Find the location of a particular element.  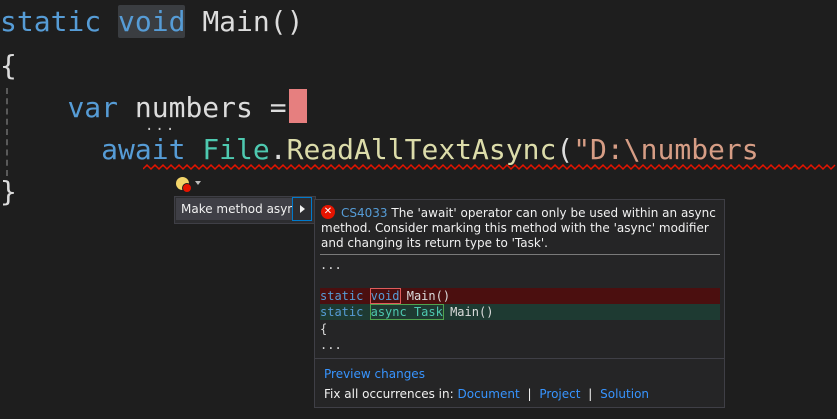

fix-all-label: Fix all occurrences in: is located at coordinates (389, 394).